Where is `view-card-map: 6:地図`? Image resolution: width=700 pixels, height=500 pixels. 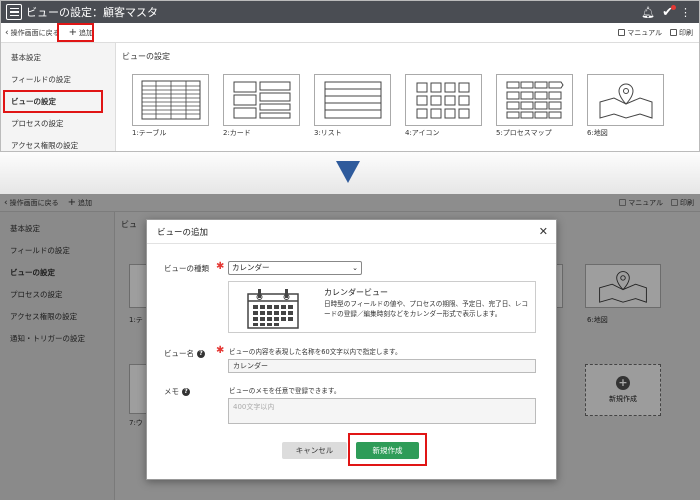
view-card-map: 6:地図 is located at coordinates (625, 106).